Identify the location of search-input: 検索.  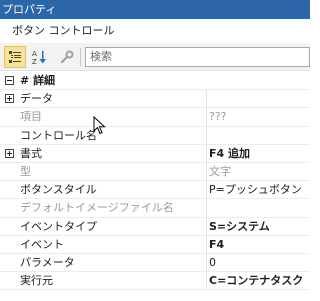
(197, 57).